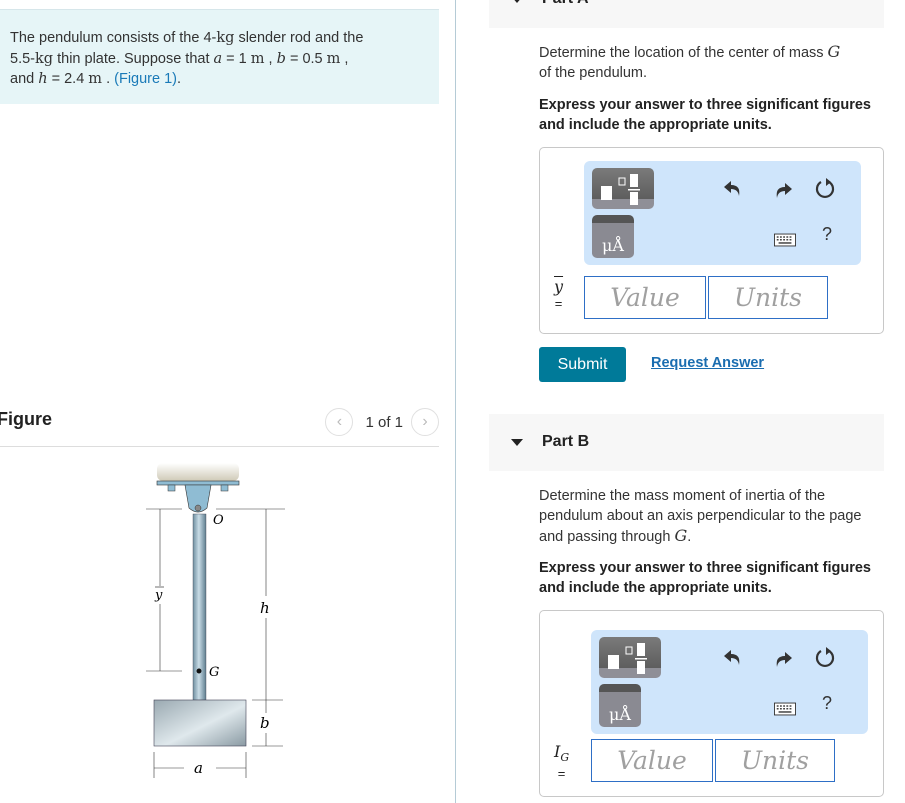 The image size is (905, 803). I want to click on question-text: ., so click(689, 537).